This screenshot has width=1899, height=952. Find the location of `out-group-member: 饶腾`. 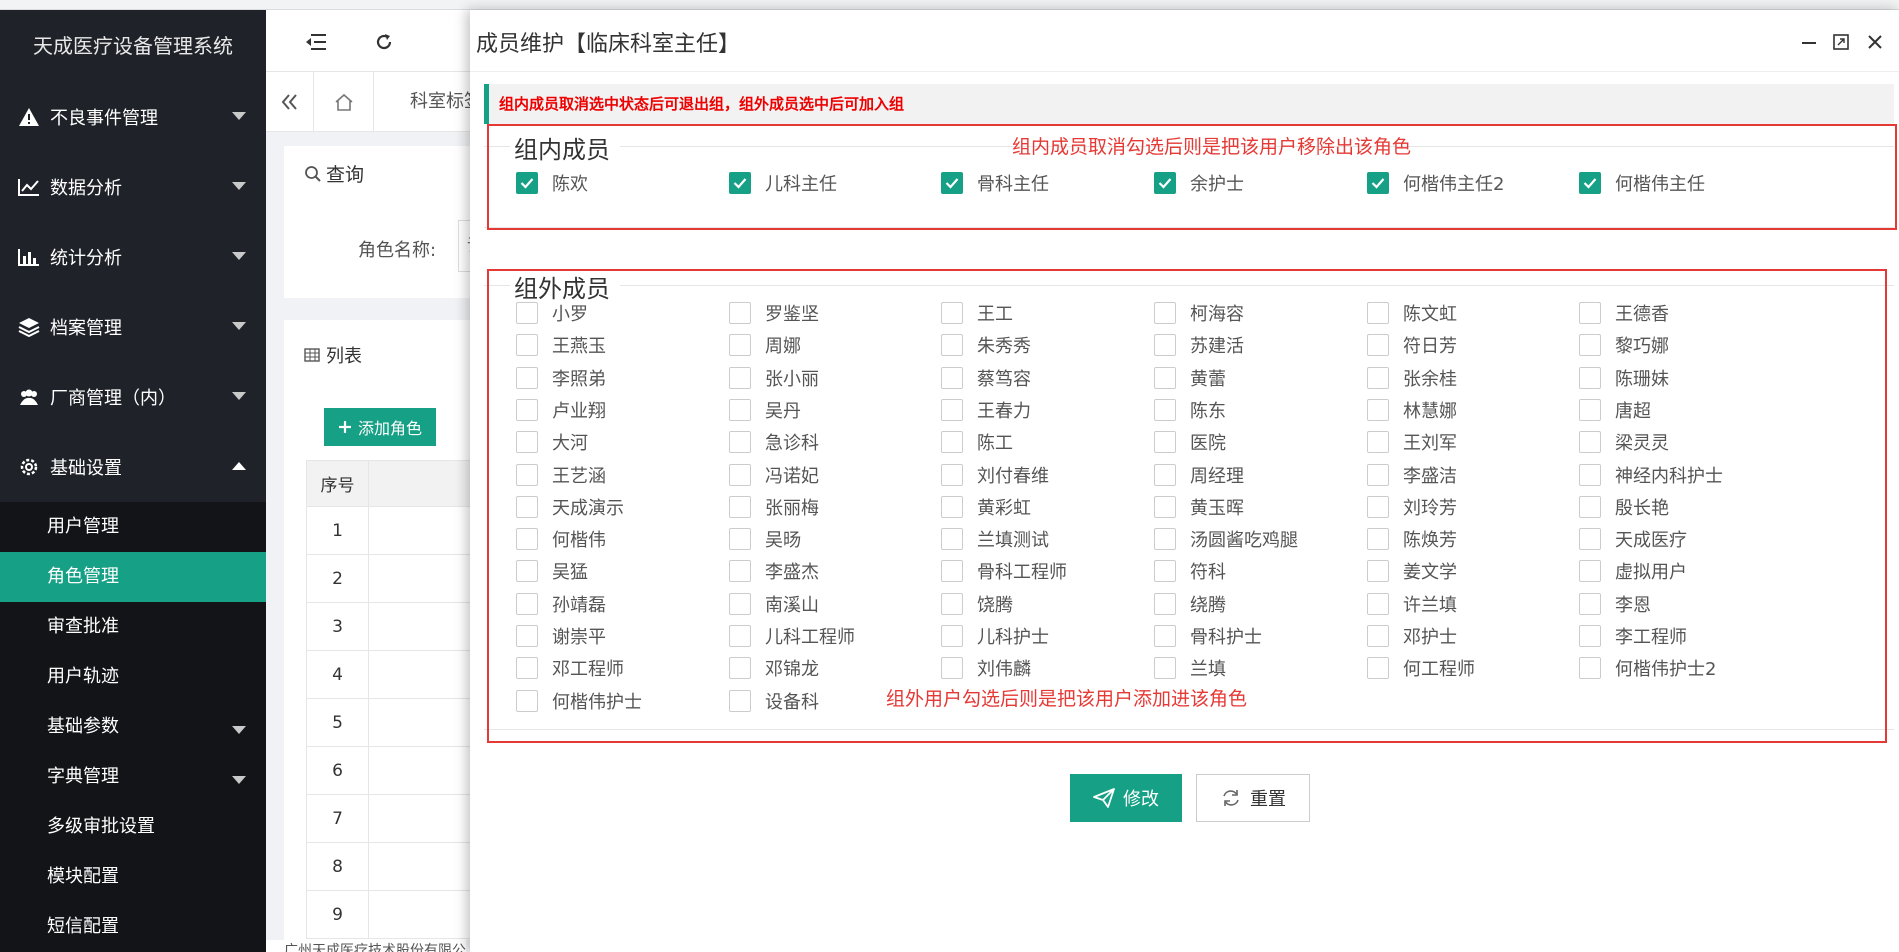

out-group-member: 饶腾 is located at coordinates (977, 604).